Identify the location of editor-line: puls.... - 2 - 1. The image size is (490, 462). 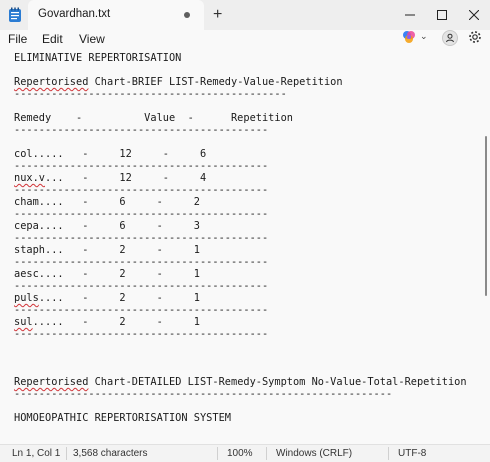
(107, 298).